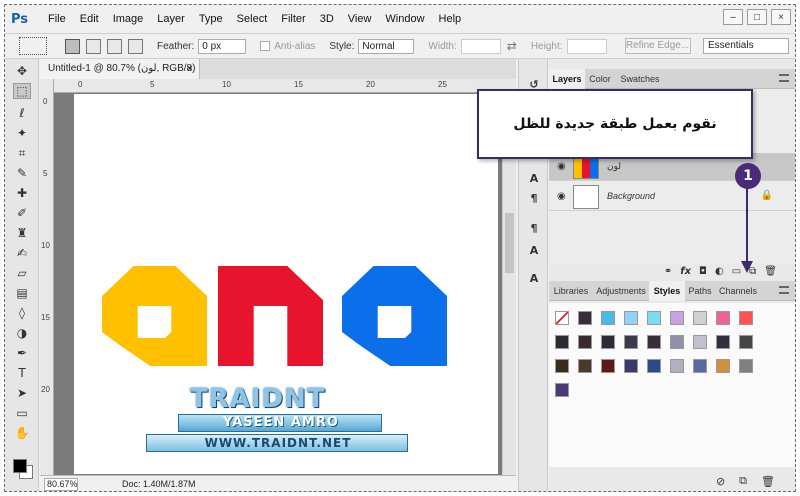 Image resolution: width=800 pixels, height=496 pixels. What do you see at coordinates (534, 278) in the screenshot?
I see `glyphs-icon: A` at bounding box center [534, 278].